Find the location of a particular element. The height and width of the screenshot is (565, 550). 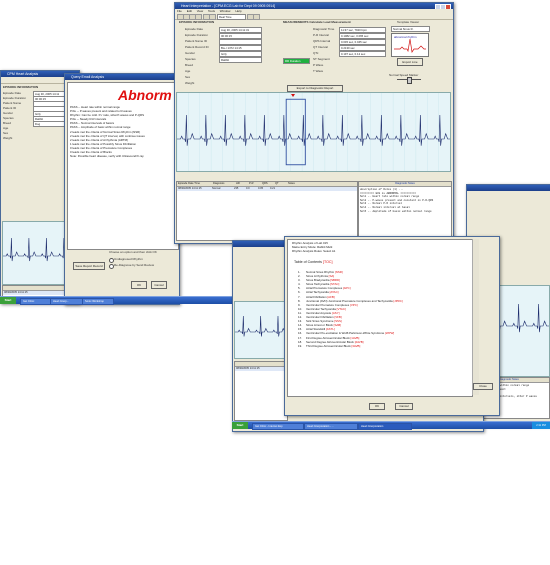

left-info-label: Gender is located at coordinates (8, 113).